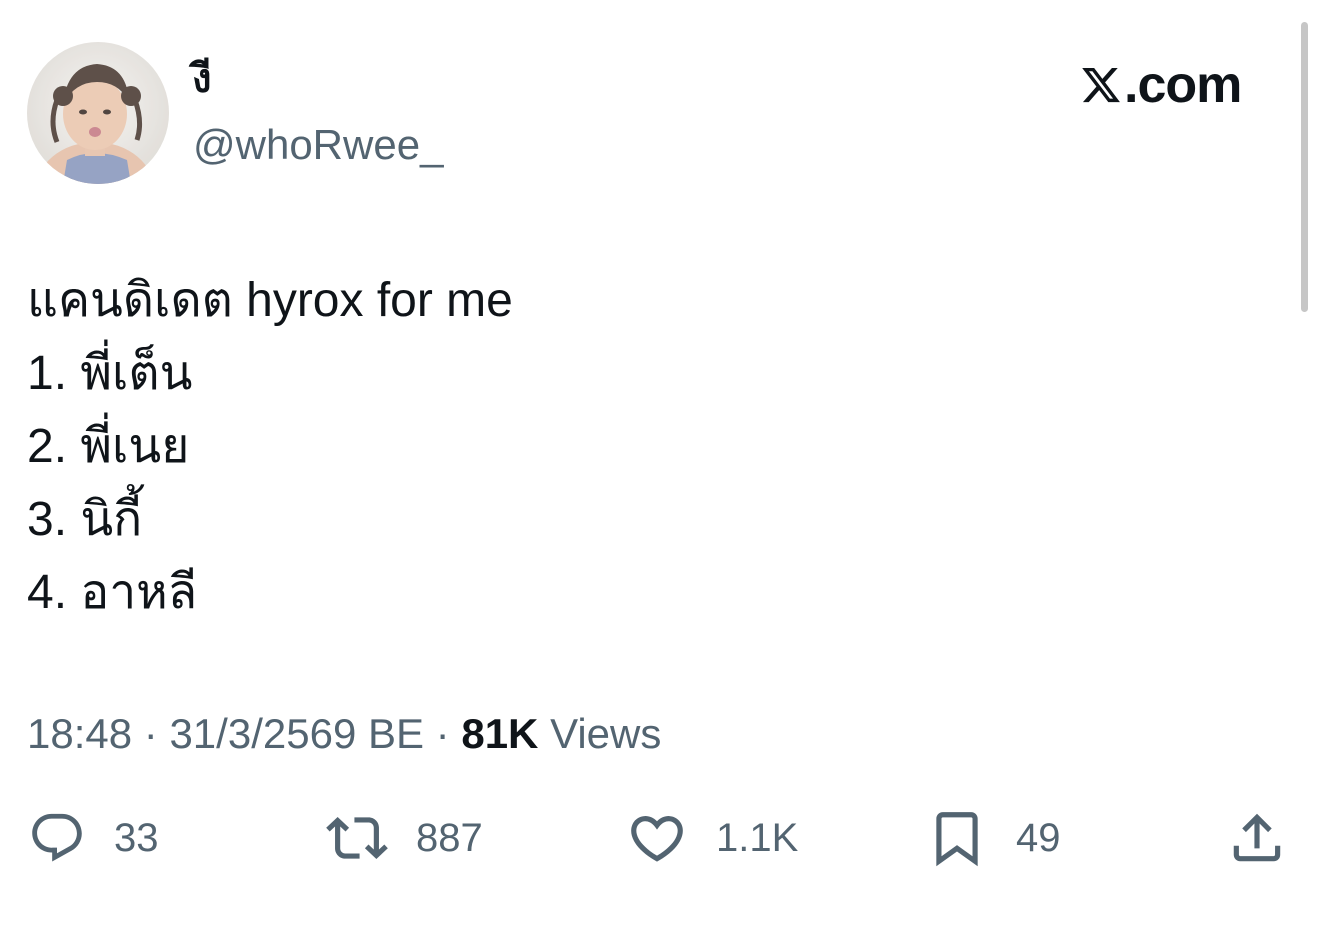  I want to click on heart-icon, so click(657, 839).